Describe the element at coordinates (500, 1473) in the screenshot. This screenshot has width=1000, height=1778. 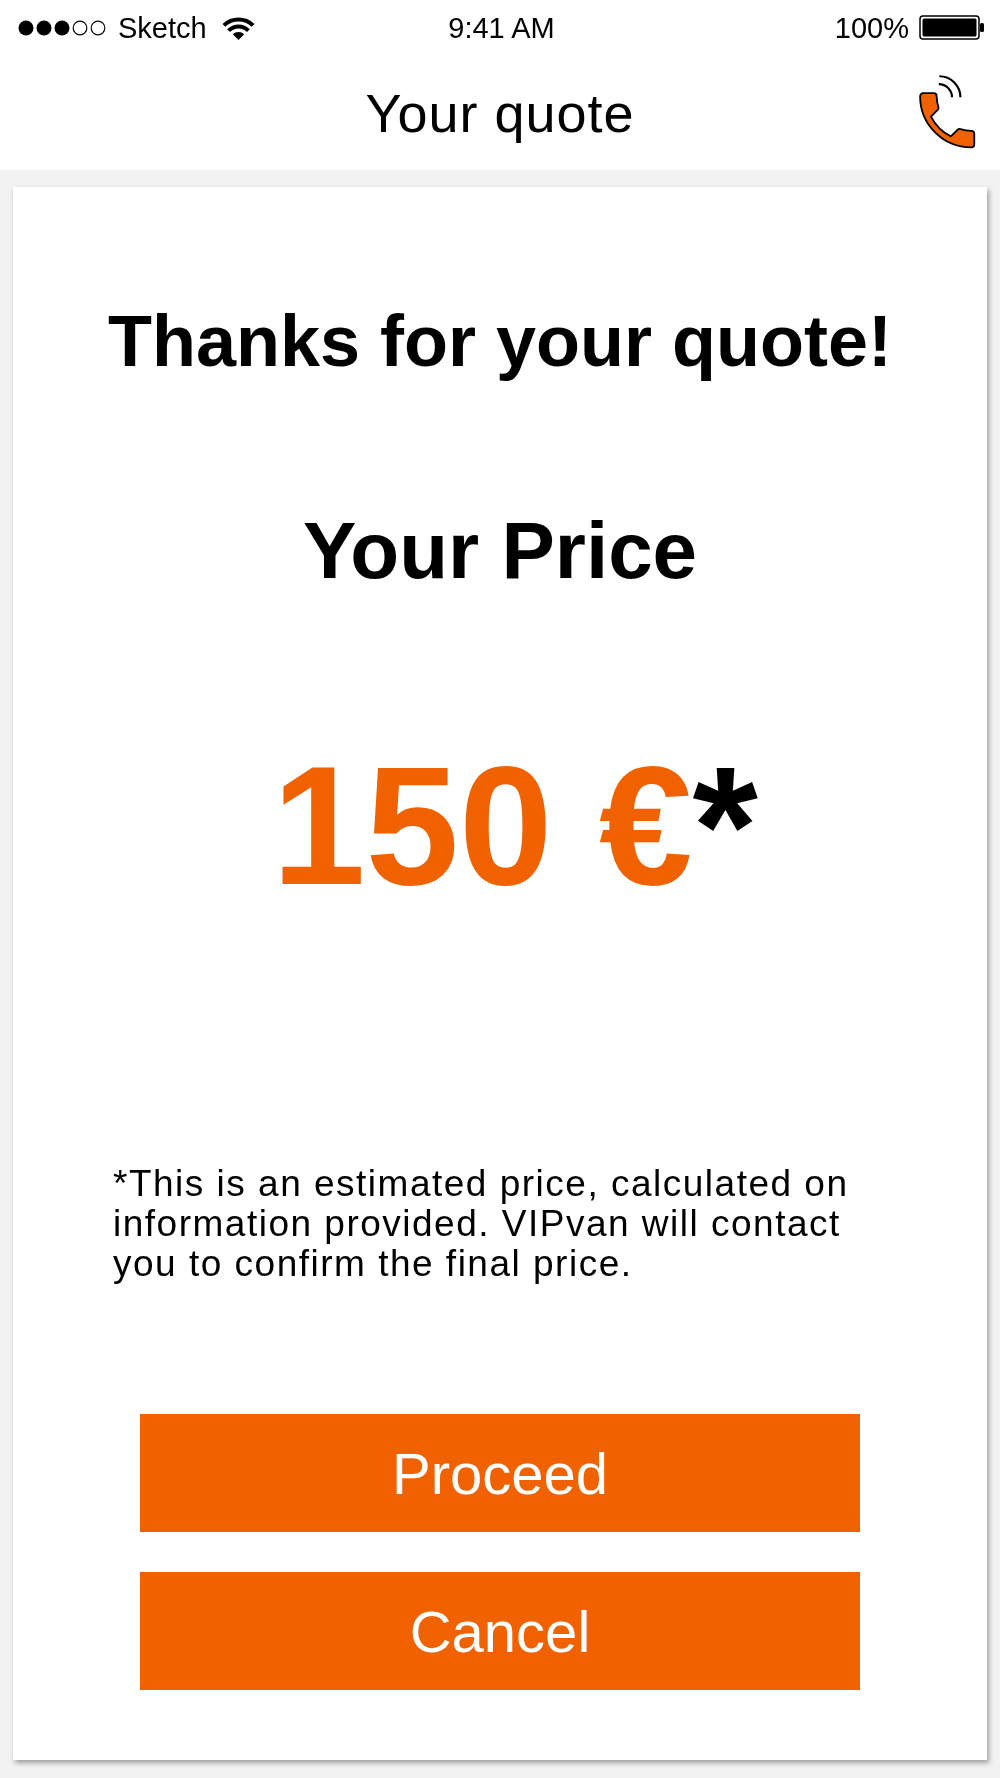
I see `action-button: Proceed` at that location.